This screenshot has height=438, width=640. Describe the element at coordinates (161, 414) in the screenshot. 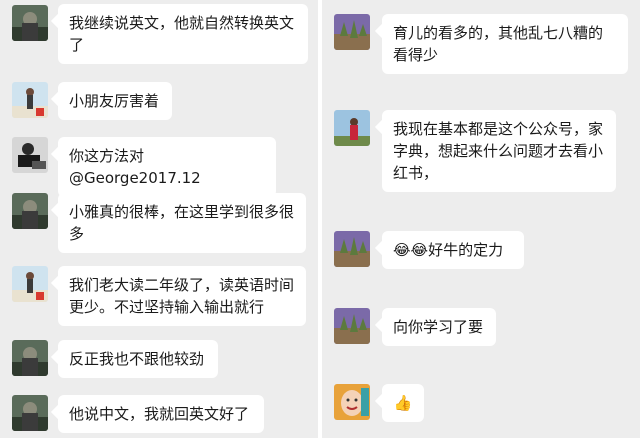

I see `message-bubble: 他说中文，我就回英文好了` at that location.